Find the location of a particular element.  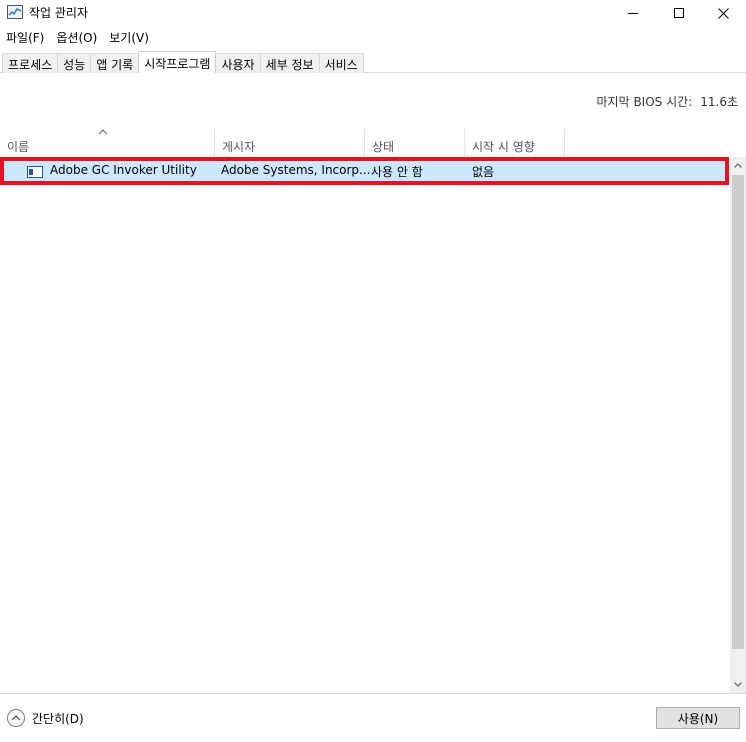

tab-services: 서비스 is located at coordinates (341, 63).